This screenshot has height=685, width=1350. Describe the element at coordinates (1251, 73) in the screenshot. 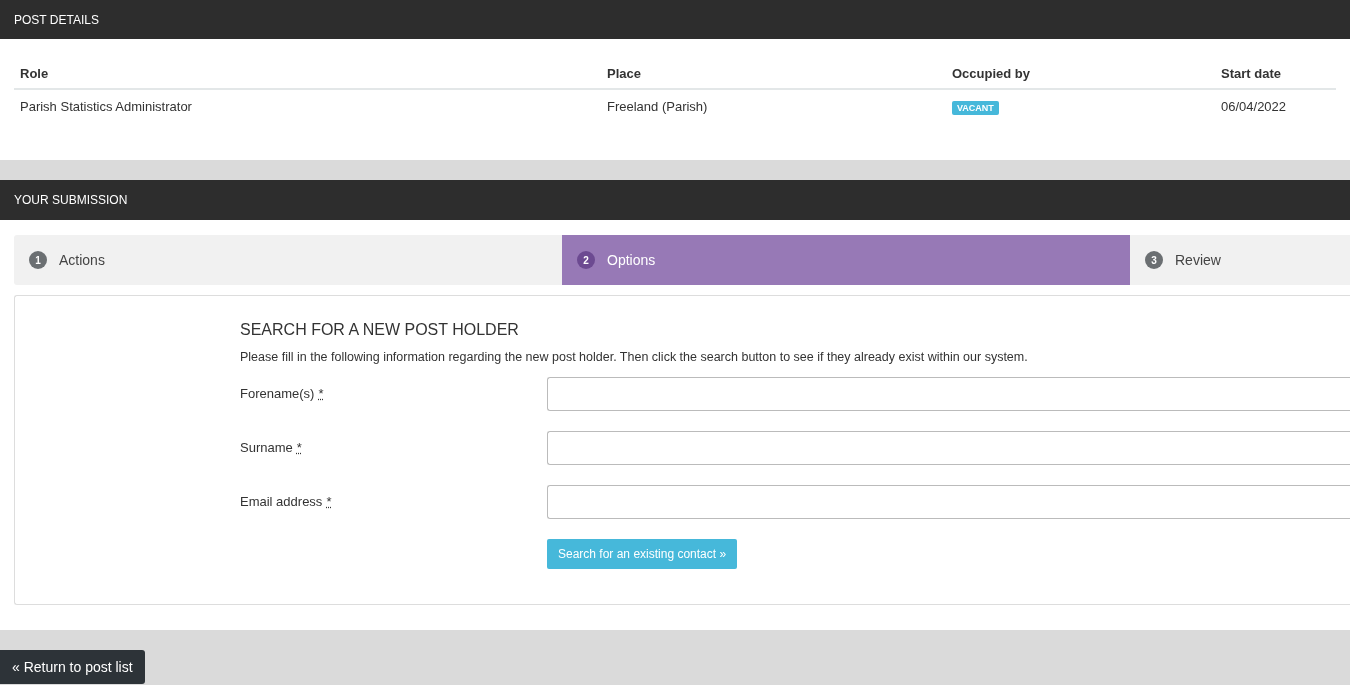

I see `column-header: Start date` at that location.